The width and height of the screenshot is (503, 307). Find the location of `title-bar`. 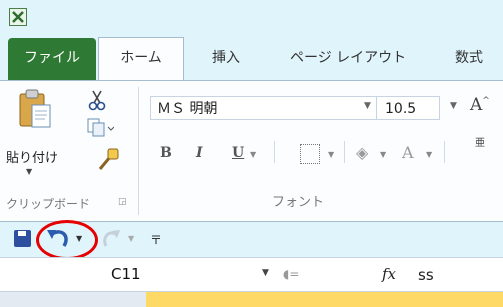

title-bar is located at coordinates (251, 19).